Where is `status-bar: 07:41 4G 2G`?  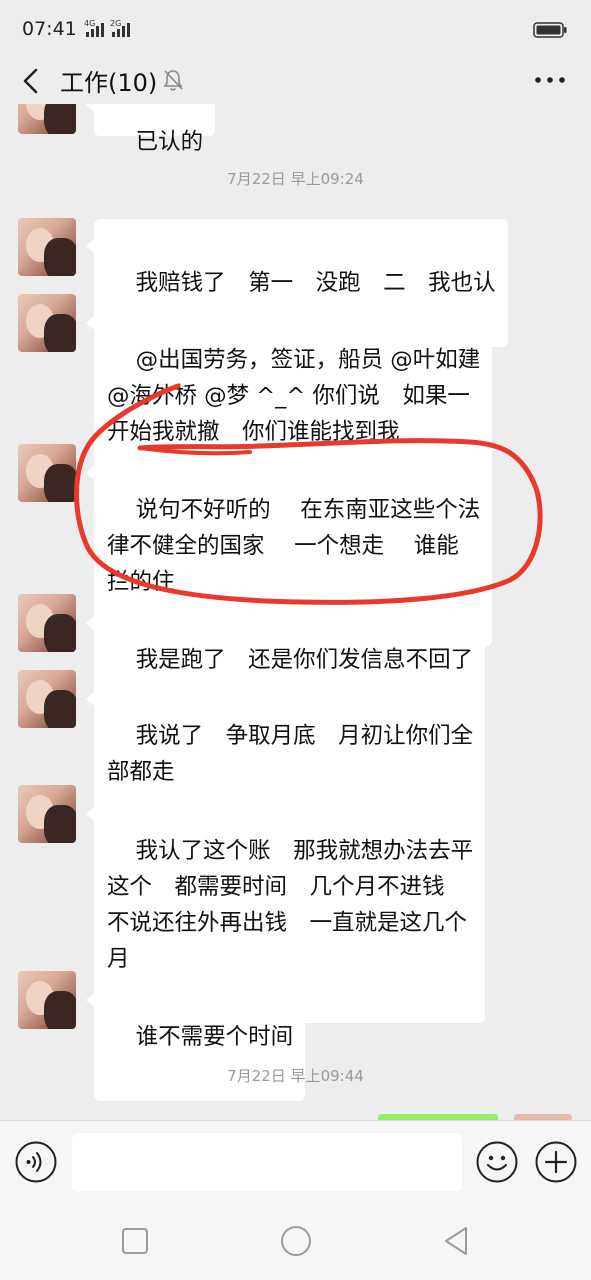
status-bar: 07:41 4G 2G is located at coordinates (295, 29).